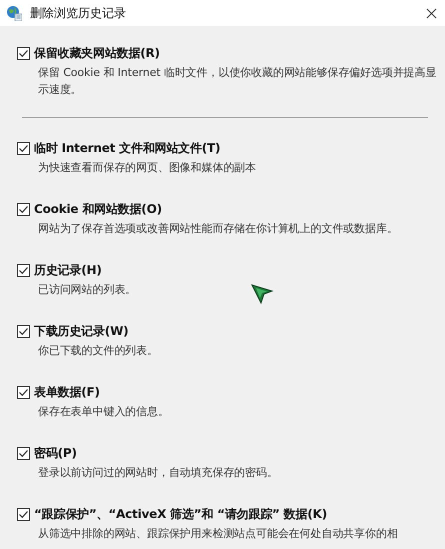 The image size is (445, 549). Describe the element at coordinates (68, 270) in the screenshot. I see `option-label: 历史记录(H)` at that location.